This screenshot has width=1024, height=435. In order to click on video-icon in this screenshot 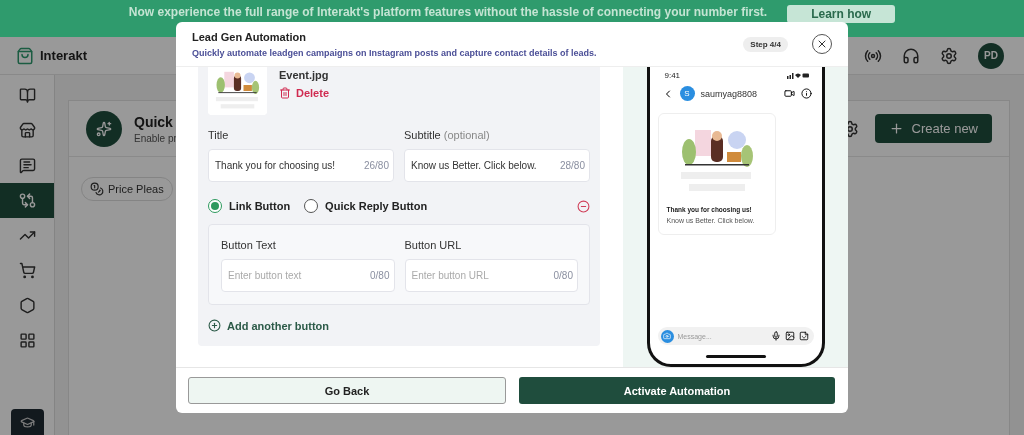, I will do `click(789, 93)`.